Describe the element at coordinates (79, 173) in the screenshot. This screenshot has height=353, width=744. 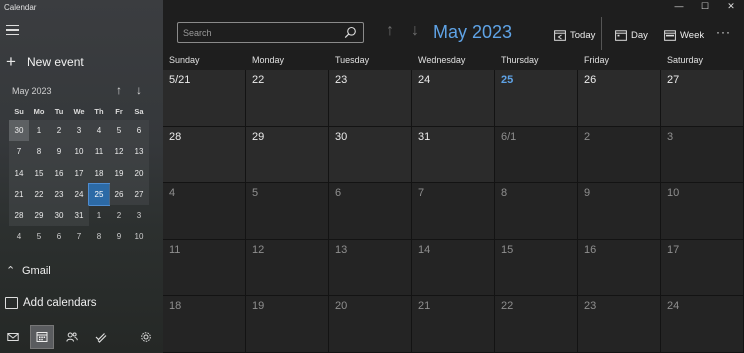
I see `mini-day: 17` at that location.